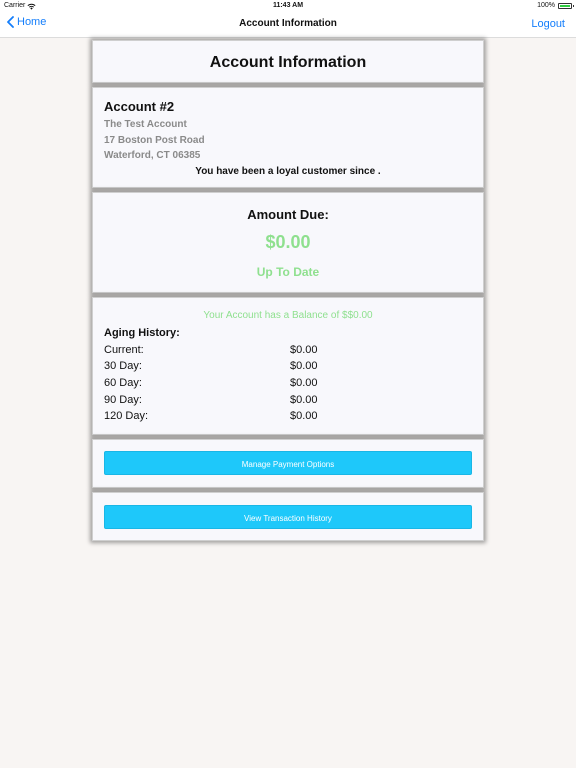 The image size is (576, 768). Describe the element at coordinates (123, 383) in the screenshot. I see `aging-label: 60 Day:` at that location.